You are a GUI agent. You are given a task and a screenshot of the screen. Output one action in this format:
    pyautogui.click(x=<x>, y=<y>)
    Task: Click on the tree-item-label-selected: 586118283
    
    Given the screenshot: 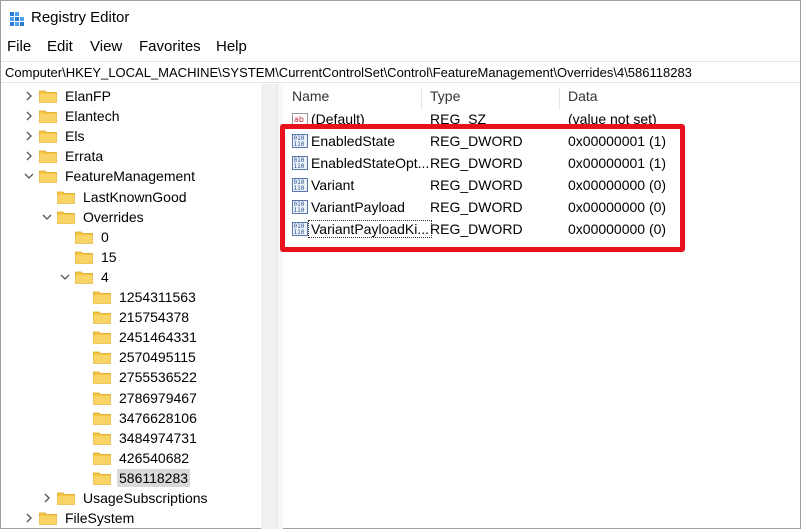 What is the action you would take?
    pyautogui.click(x=154, y=477)
    